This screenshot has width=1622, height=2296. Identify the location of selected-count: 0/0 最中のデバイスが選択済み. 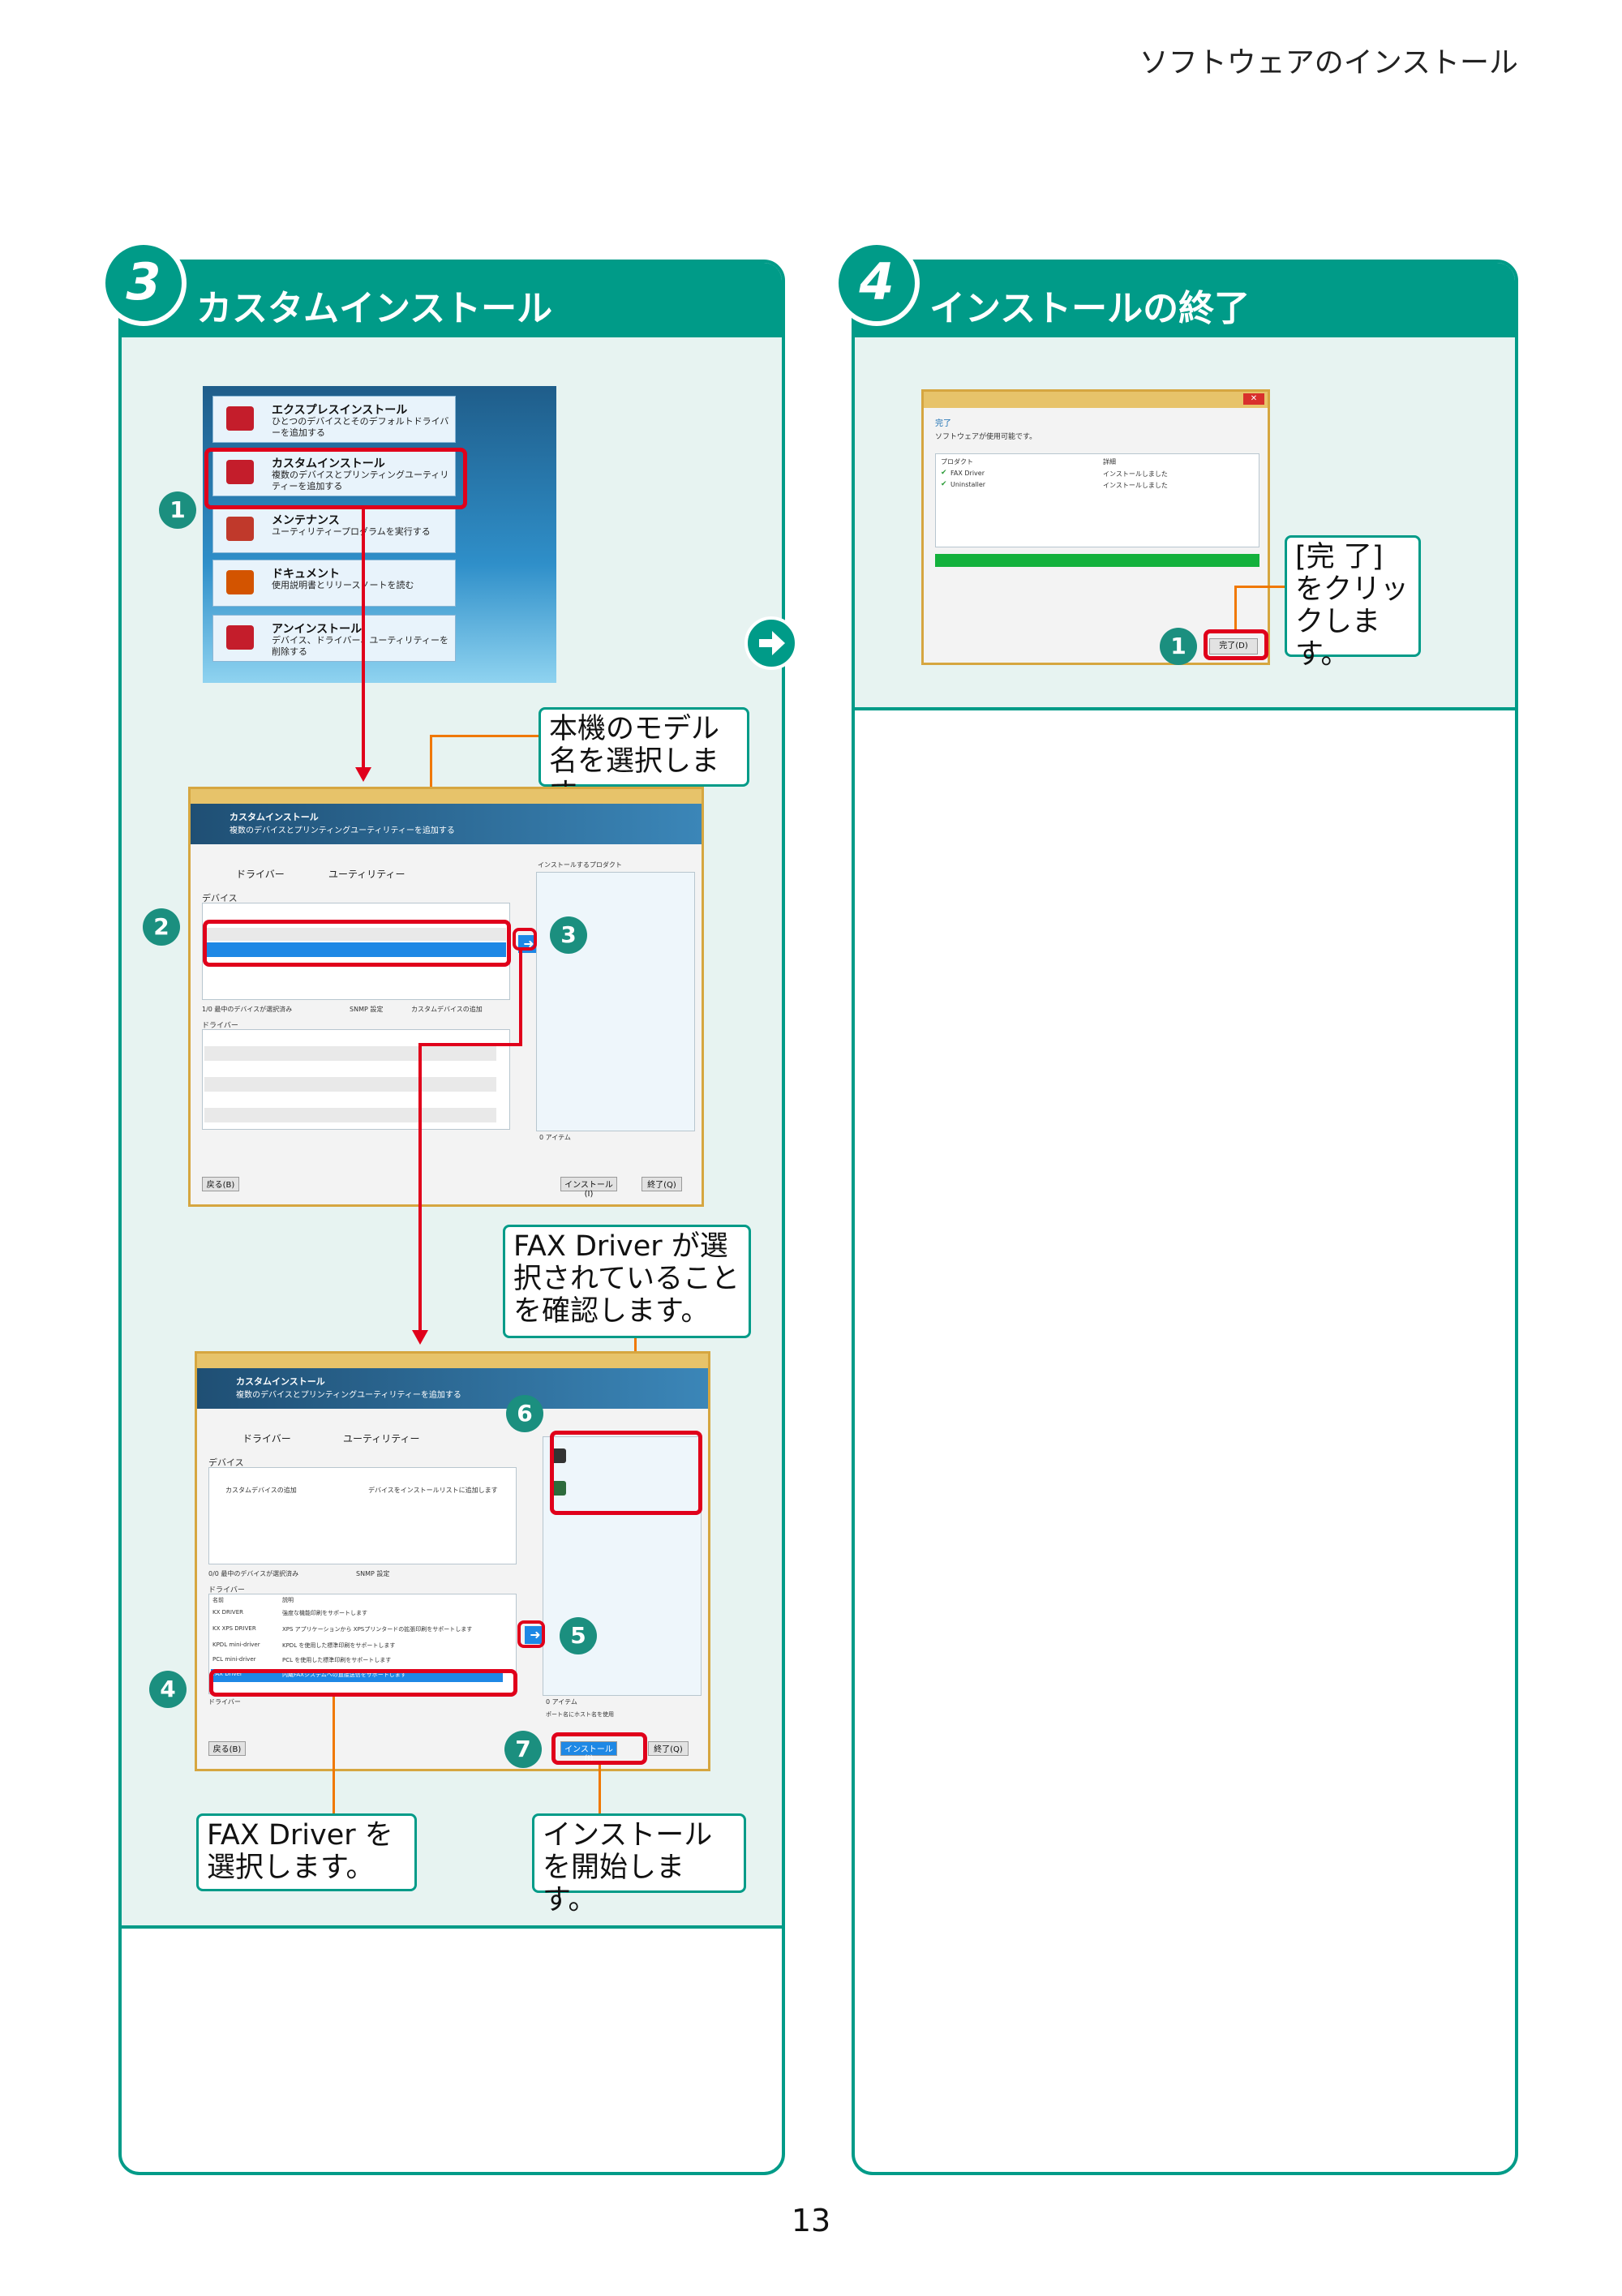
(254, 1573).